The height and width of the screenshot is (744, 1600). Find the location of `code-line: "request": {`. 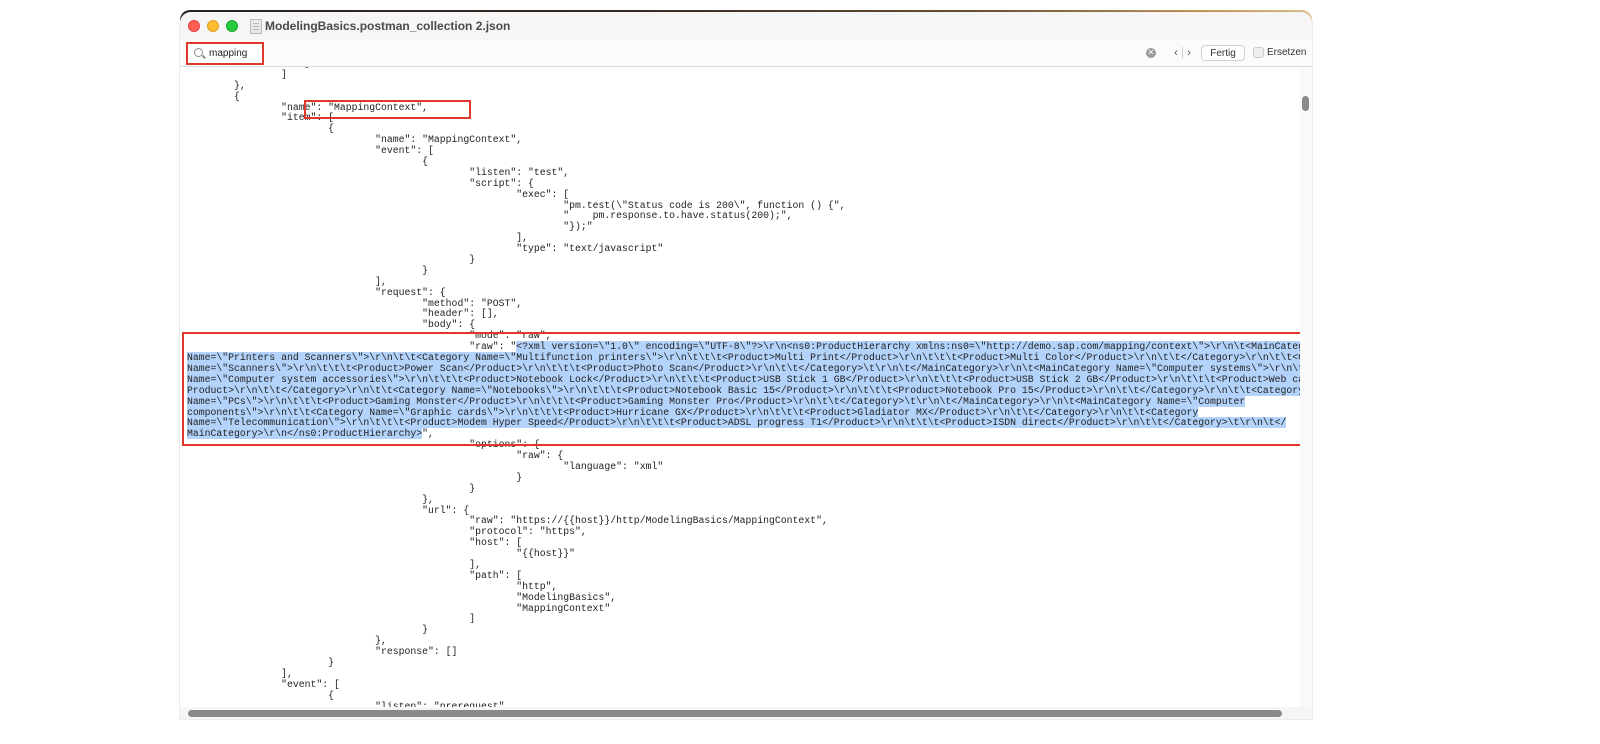

code-line: "request": { is located at coordinates (316, 292).